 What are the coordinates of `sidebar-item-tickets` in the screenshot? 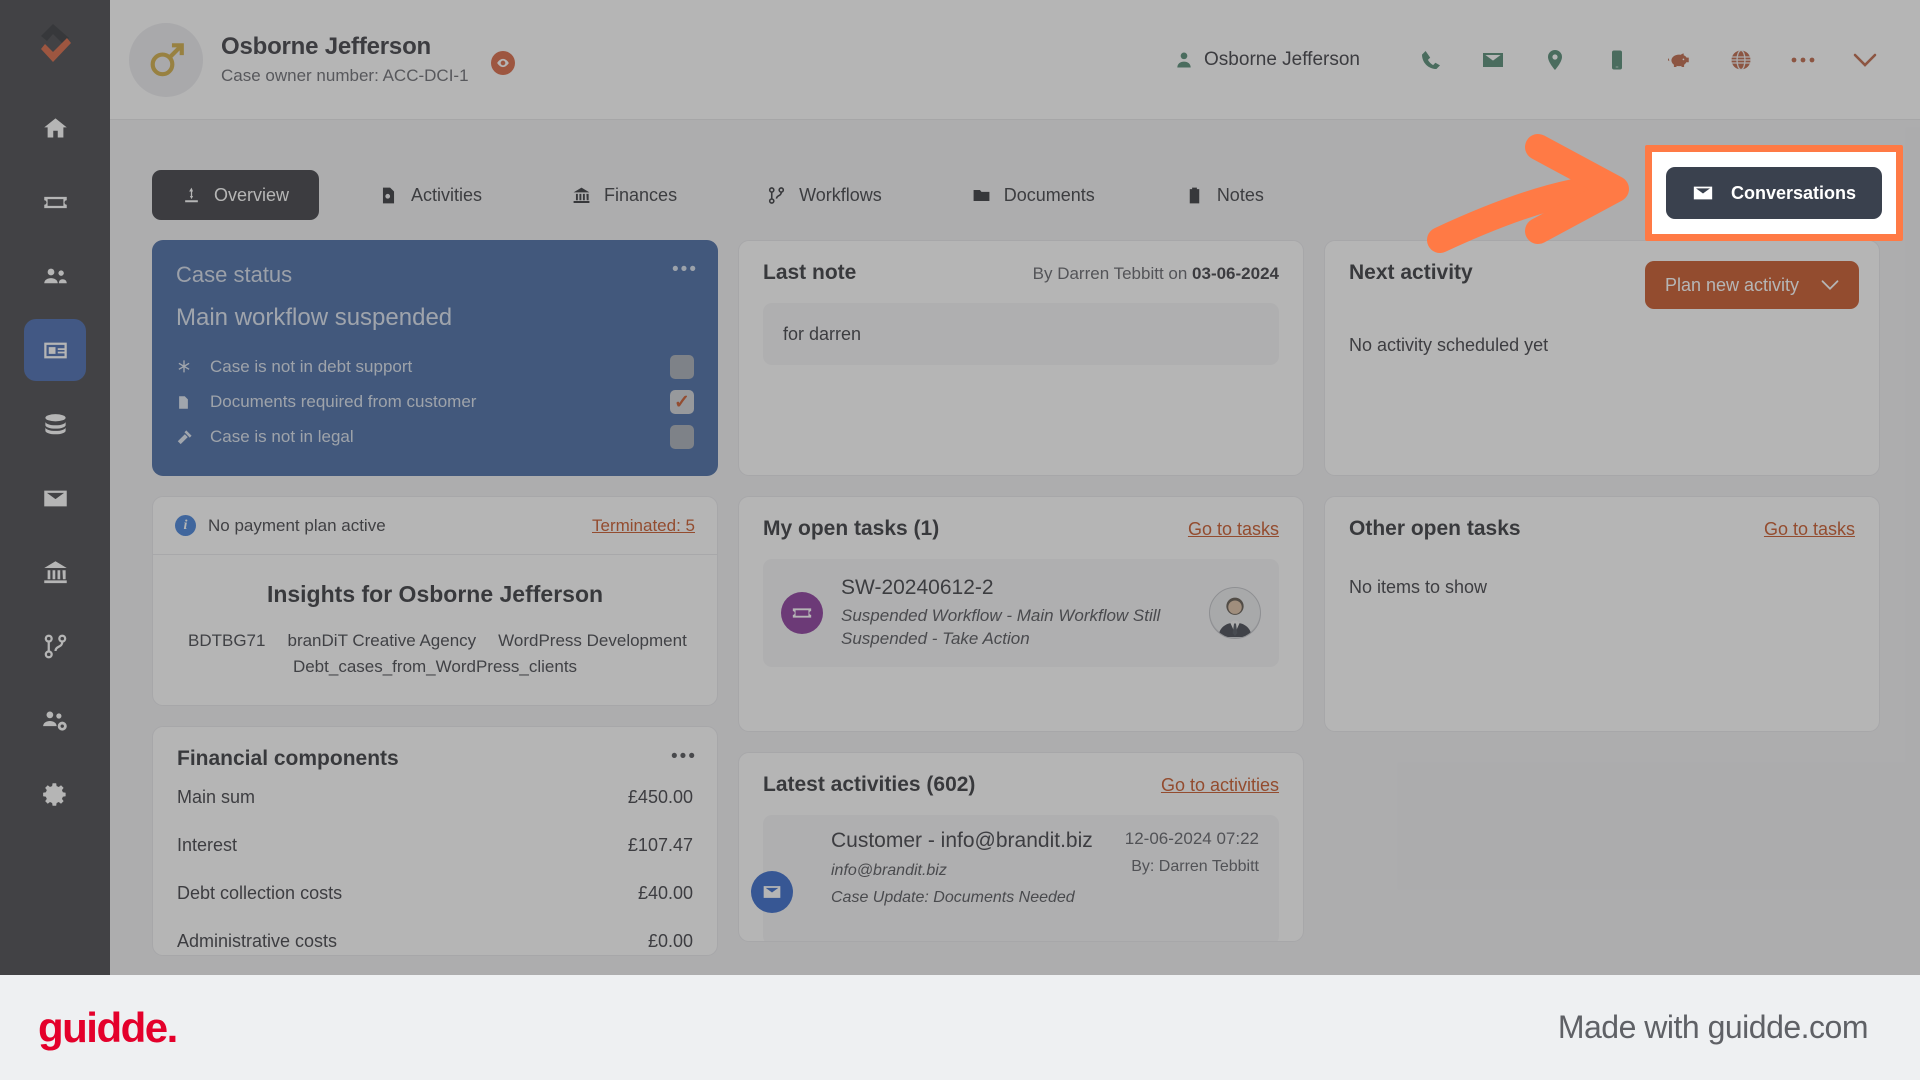 It's located at (55, 202).